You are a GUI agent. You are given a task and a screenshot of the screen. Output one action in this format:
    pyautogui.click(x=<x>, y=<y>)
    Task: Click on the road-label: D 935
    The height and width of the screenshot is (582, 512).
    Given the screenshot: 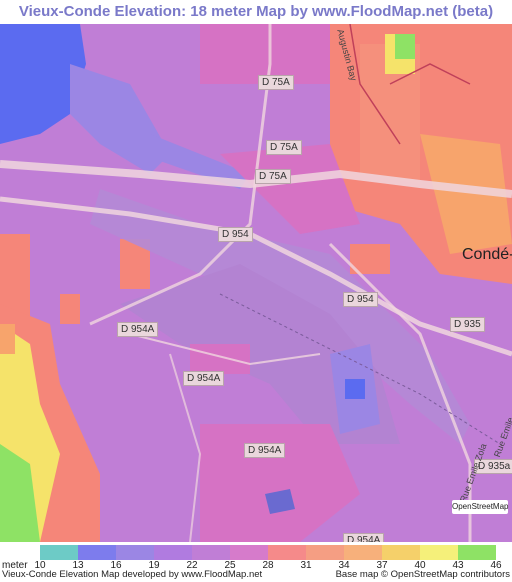 What is the action you would take?
    pyautogui.click(x=467, y=324)
    